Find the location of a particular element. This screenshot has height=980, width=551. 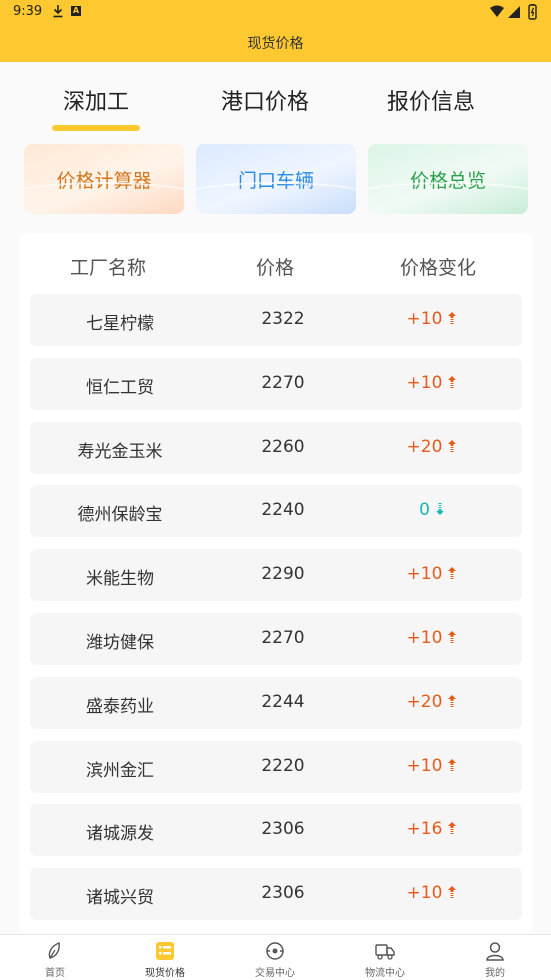

table-row: 滨州金汇 2220 +10 is located at coordinates (276, 767).